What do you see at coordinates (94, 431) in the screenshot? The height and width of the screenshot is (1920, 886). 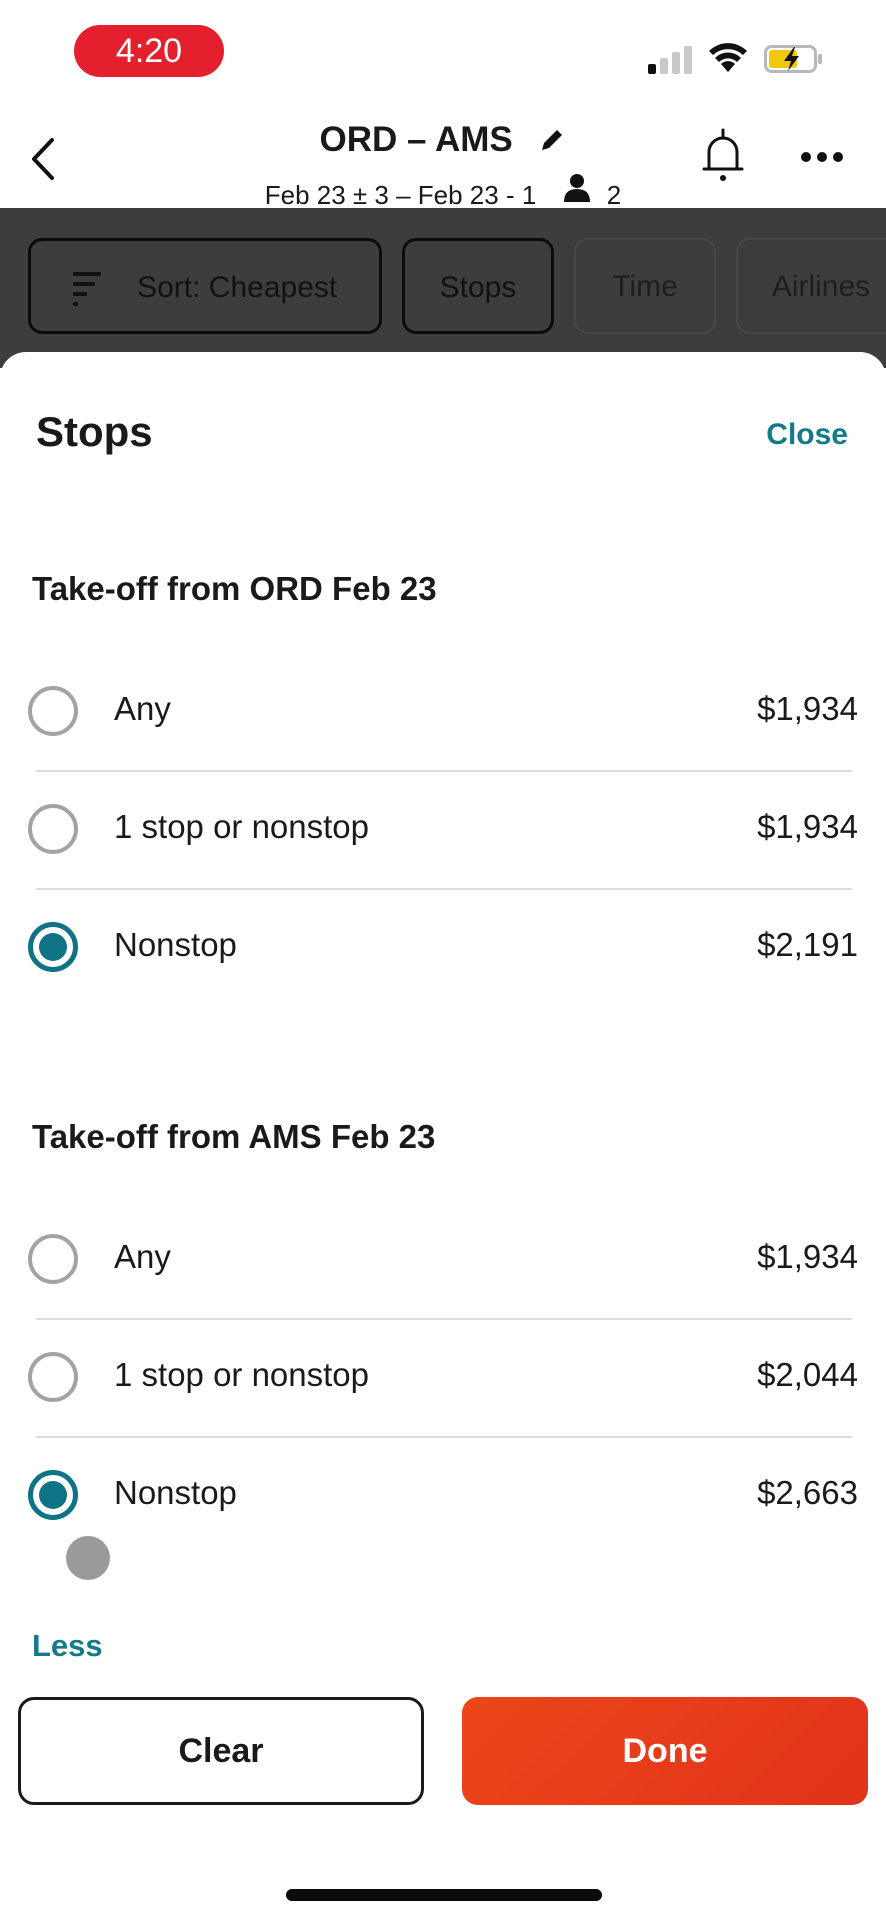 I see `sheet-title: Stops` at bounding box center [94, 431].